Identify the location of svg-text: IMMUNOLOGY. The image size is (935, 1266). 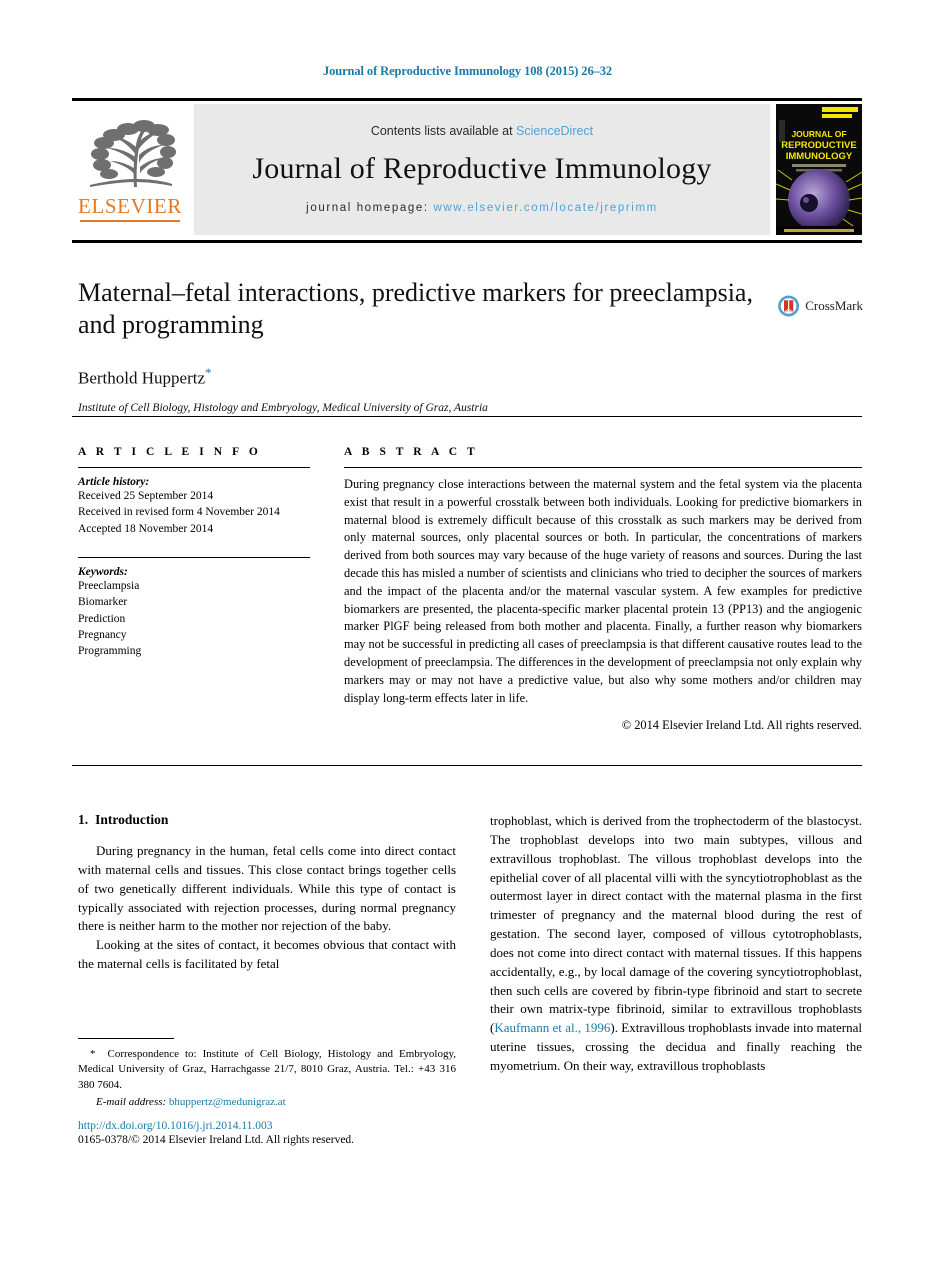
(819, 156).